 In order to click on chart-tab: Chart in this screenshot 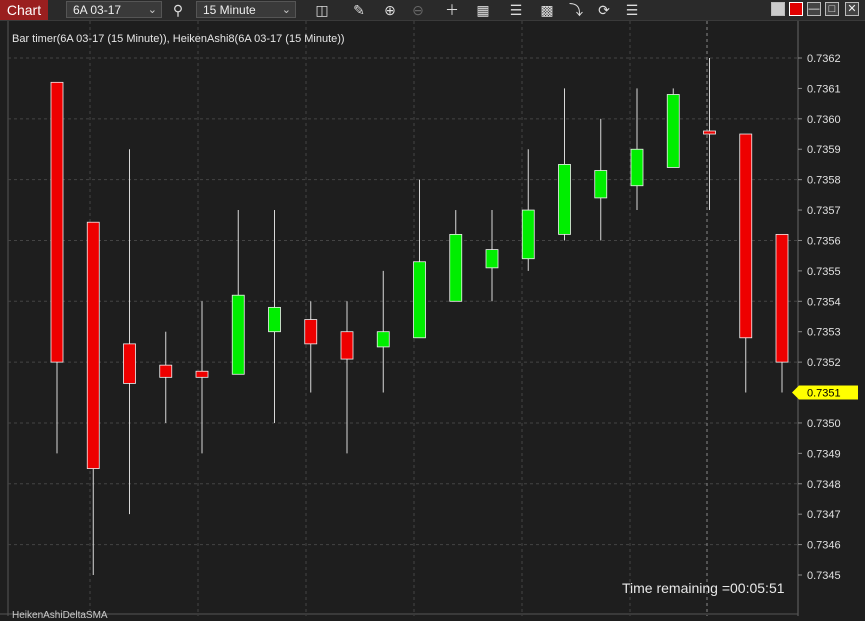, I will do `click(24, 10)`.